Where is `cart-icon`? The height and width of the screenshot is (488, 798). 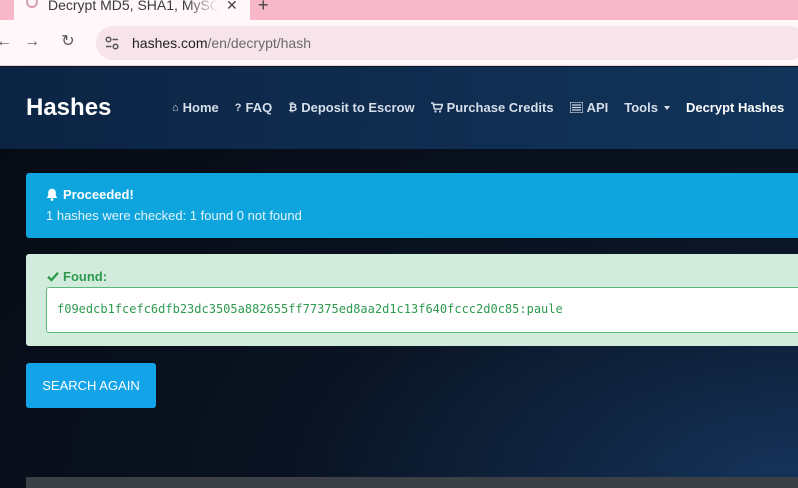 cart-icon is located at coordinates (436, 107).